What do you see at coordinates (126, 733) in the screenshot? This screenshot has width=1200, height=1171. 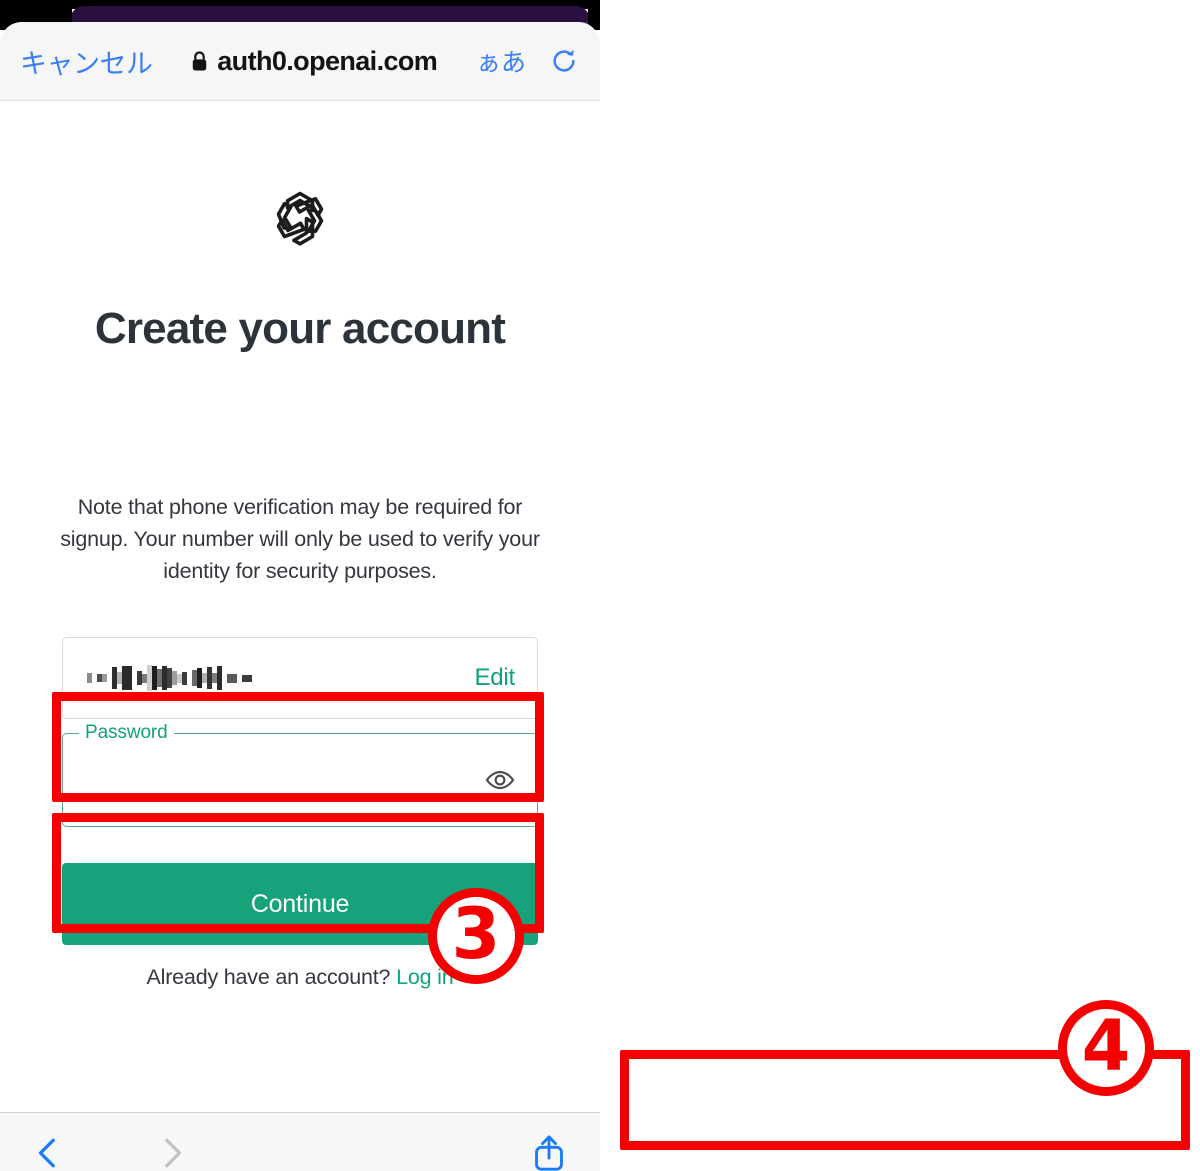 I see `password-label: Password` at bounding box center [126, 733].